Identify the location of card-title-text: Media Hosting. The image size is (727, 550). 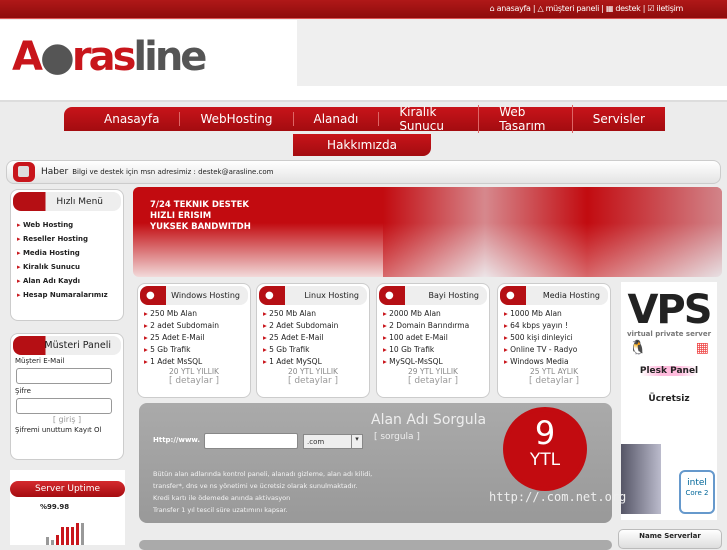
(571, 295).